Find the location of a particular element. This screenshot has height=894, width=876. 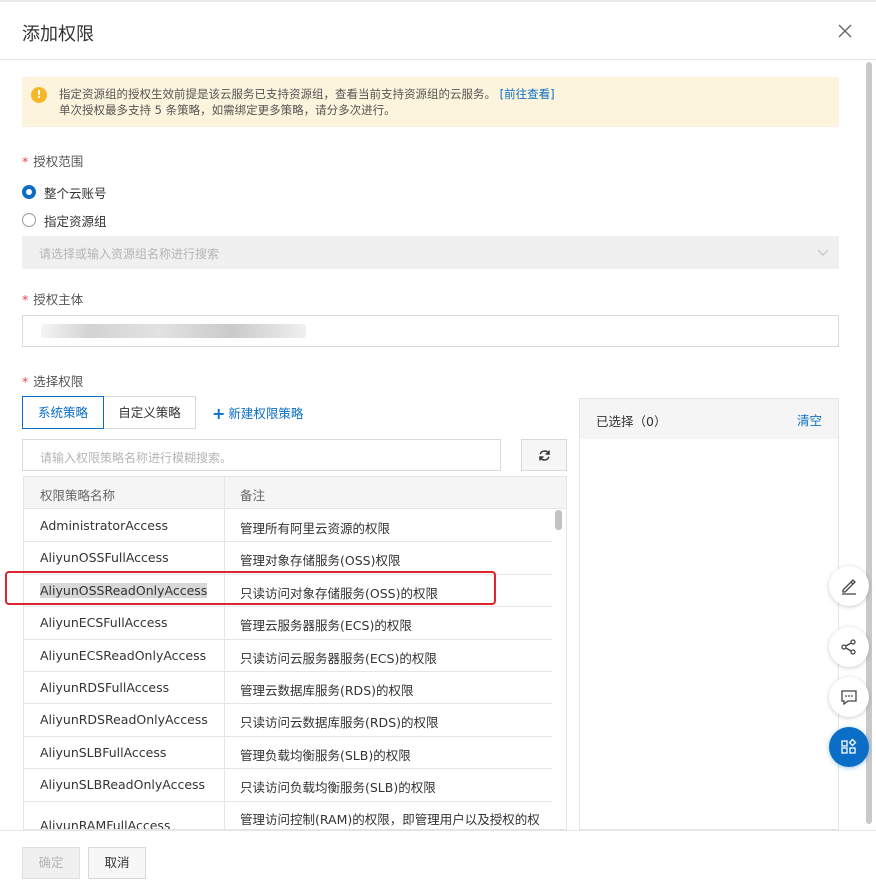

edit-float-button is located at coordinates (849, 586).